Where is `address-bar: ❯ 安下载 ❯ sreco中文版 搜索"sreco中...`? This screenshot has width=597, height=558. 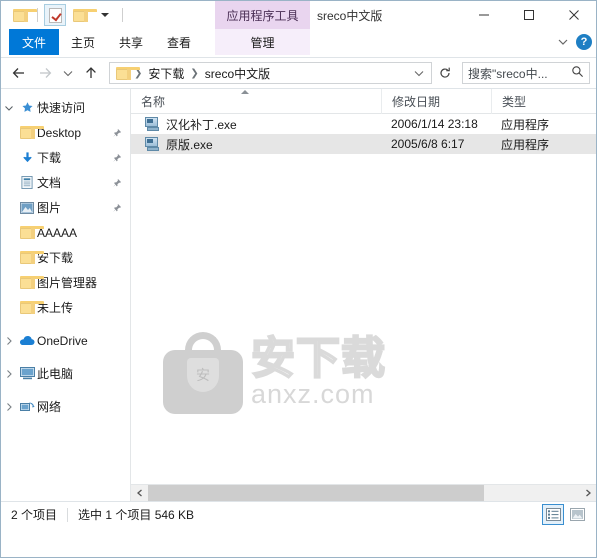 address-bar: ❯ 安下载 ❯ sreco中文版 搜索"sreco中... is located at coordinates (298, 73).